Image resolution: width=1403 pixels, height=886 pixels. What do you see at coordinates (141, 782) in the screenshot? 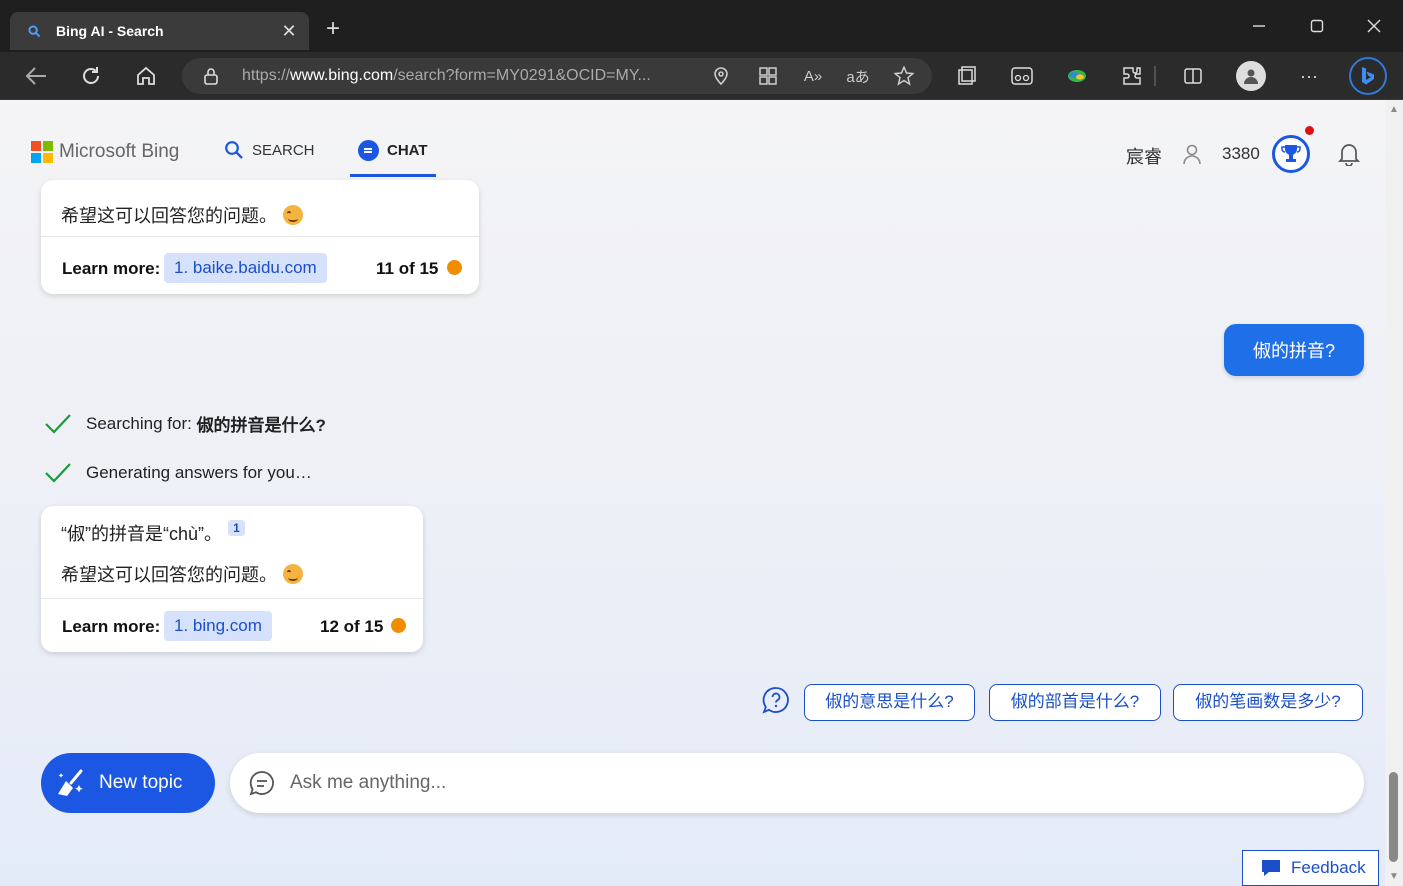
I see `new-topic-label: New topic` at bounding box center [141, 782].